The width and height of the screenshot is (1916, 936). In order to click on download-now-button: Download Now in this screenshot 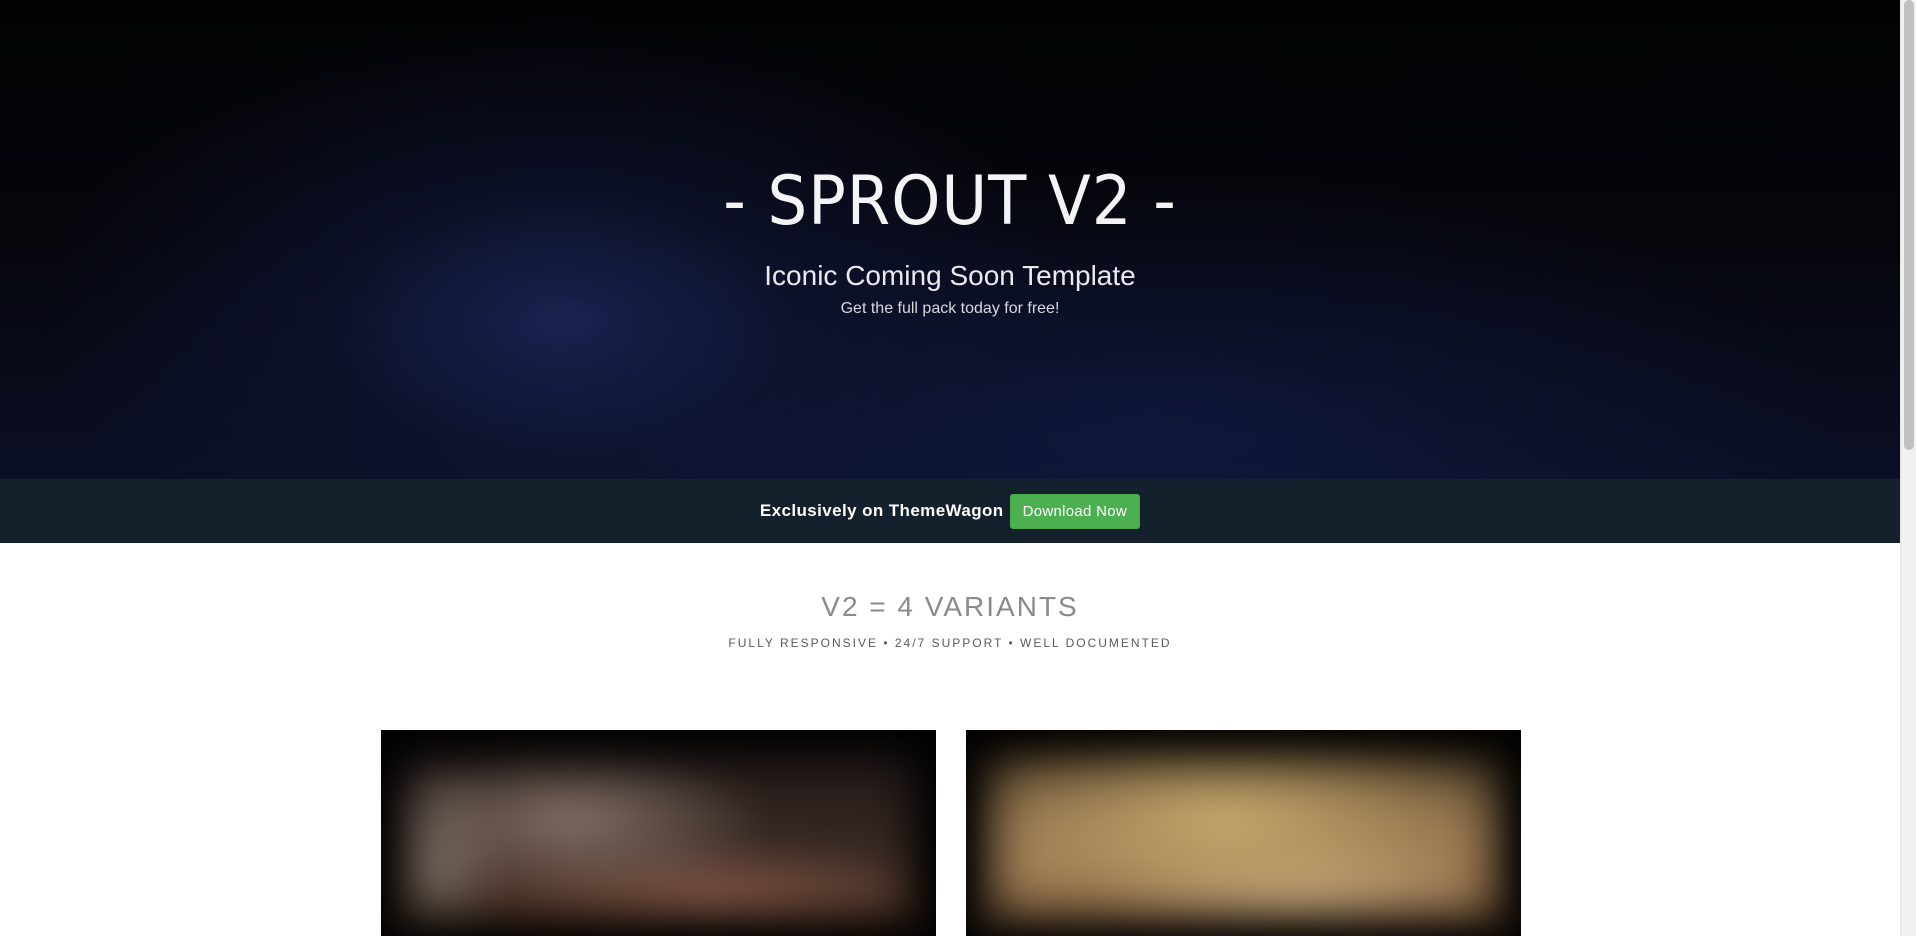, I will do `click(1075, 511)`.